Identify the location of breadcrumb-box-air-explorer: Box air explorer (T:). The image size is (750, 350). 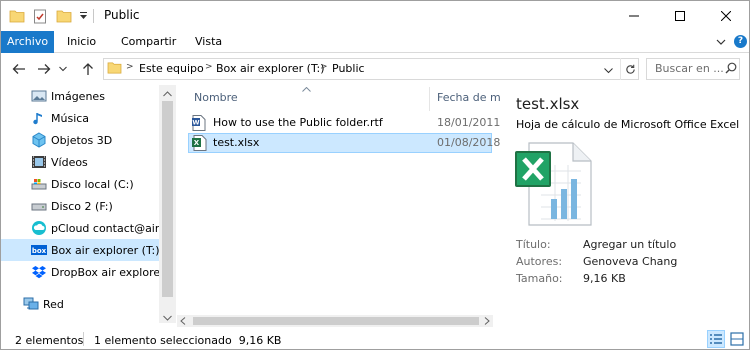
(270, 68).